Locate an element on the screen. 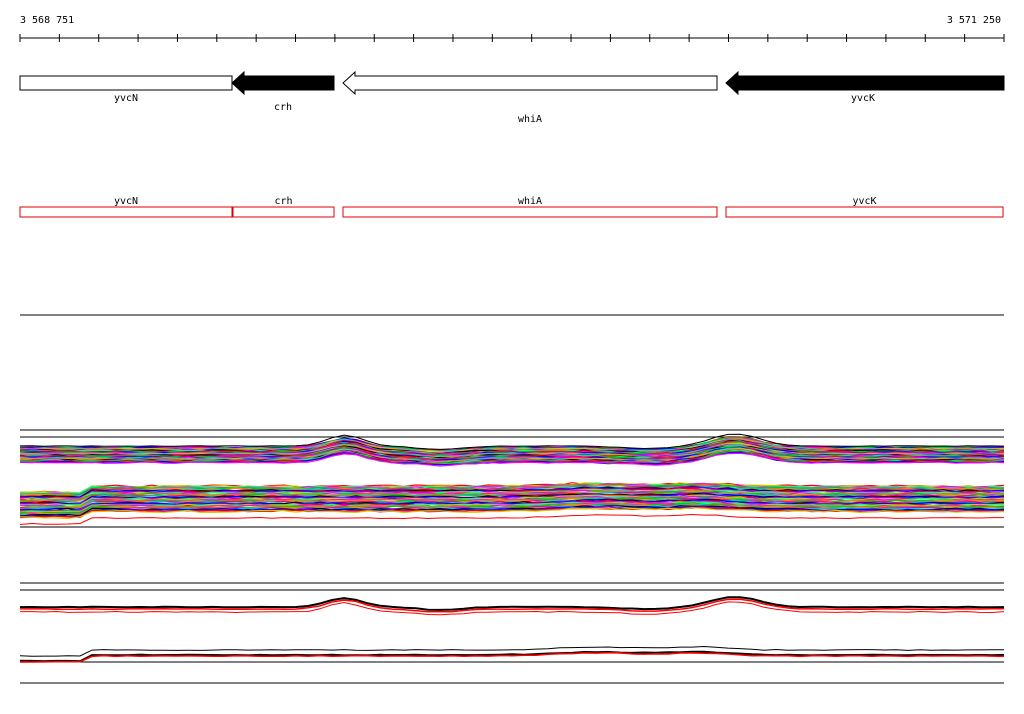 The image size is (1024, 714). expression-profile-highlight is located at coordinates (511, 519).